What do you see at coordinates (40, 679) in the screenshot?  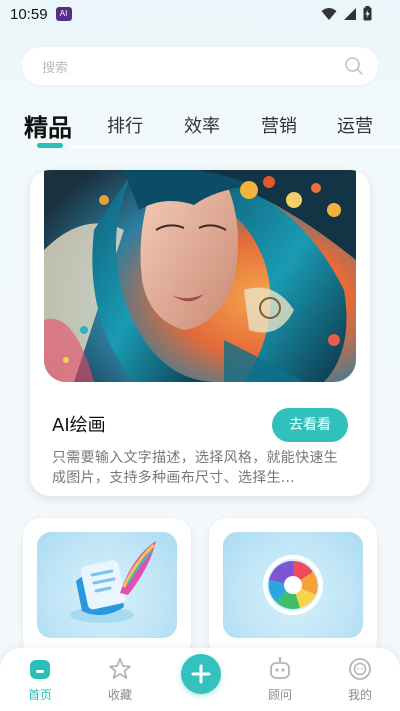 I see `nav-home: 首页` at bounding box center [40, 679].